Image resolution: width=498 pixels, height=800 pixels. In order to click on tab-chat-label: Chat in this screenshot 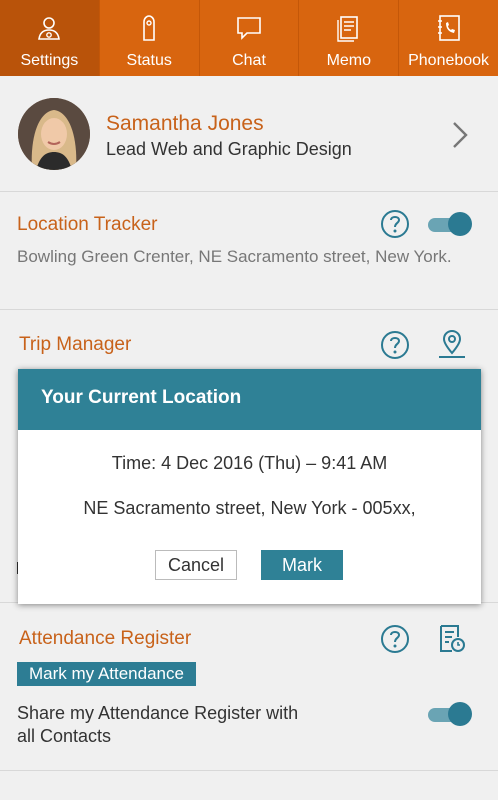, I will do `click(249, 60)`.